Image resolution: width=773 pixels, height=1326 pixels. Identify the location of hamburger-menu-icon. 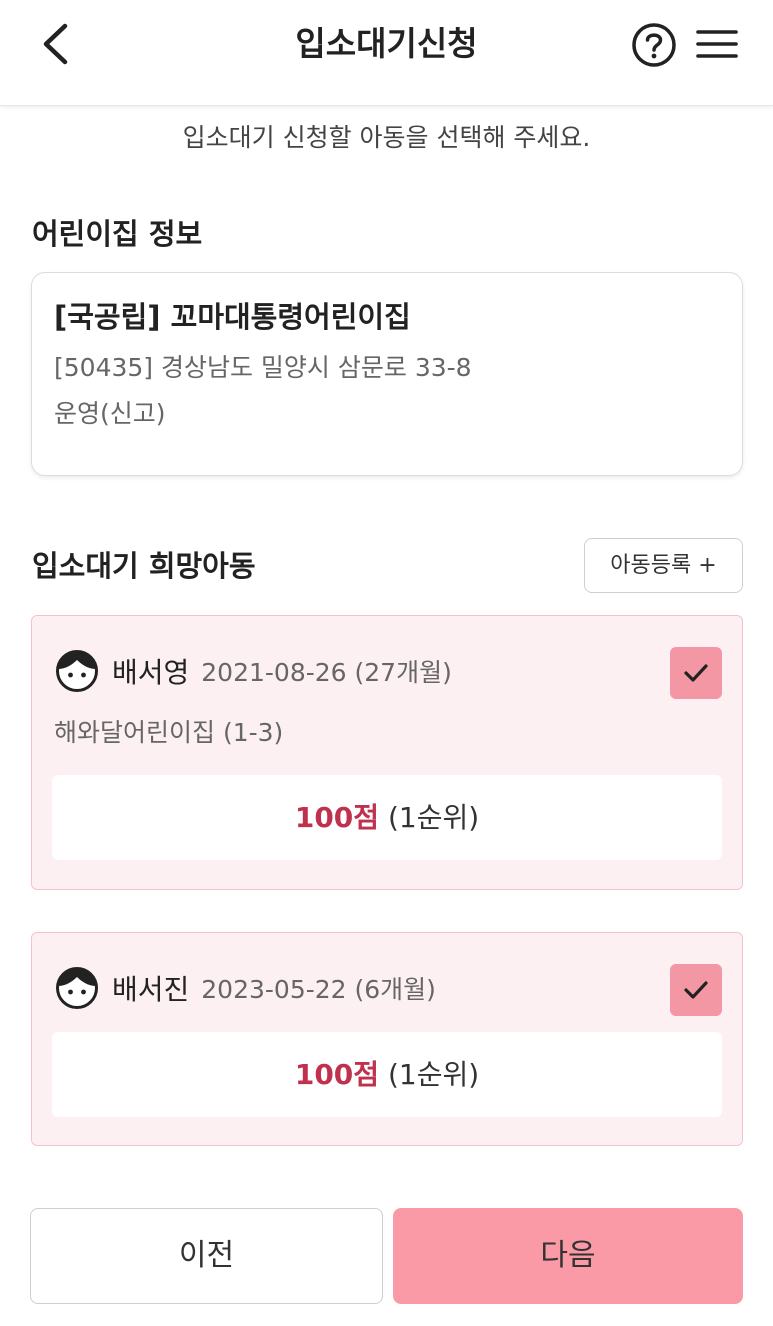
(717, 44).